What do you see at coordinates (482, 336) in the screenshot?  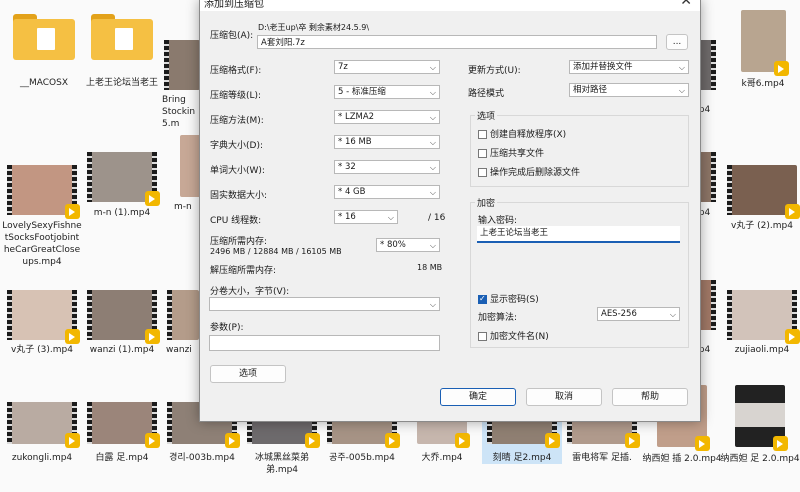 I see `checkbox-icon` at bounding box center [482, 336].